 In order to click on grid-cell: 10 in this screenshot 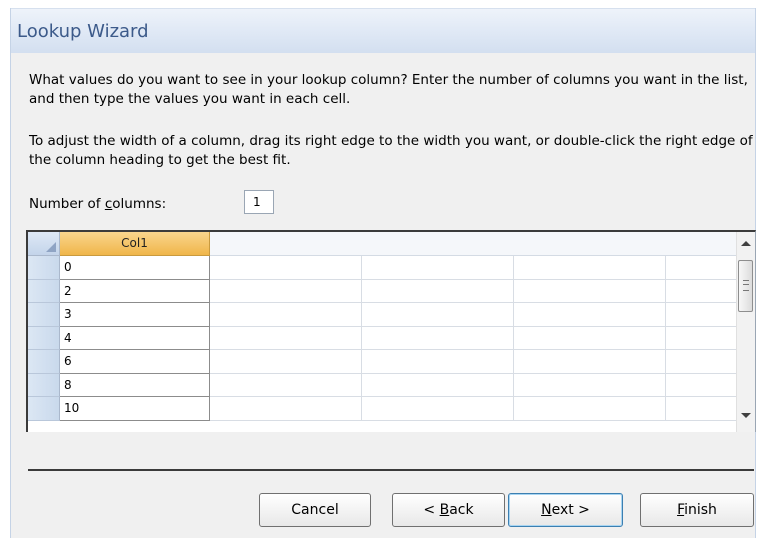, I will do `click(135, 409)`.